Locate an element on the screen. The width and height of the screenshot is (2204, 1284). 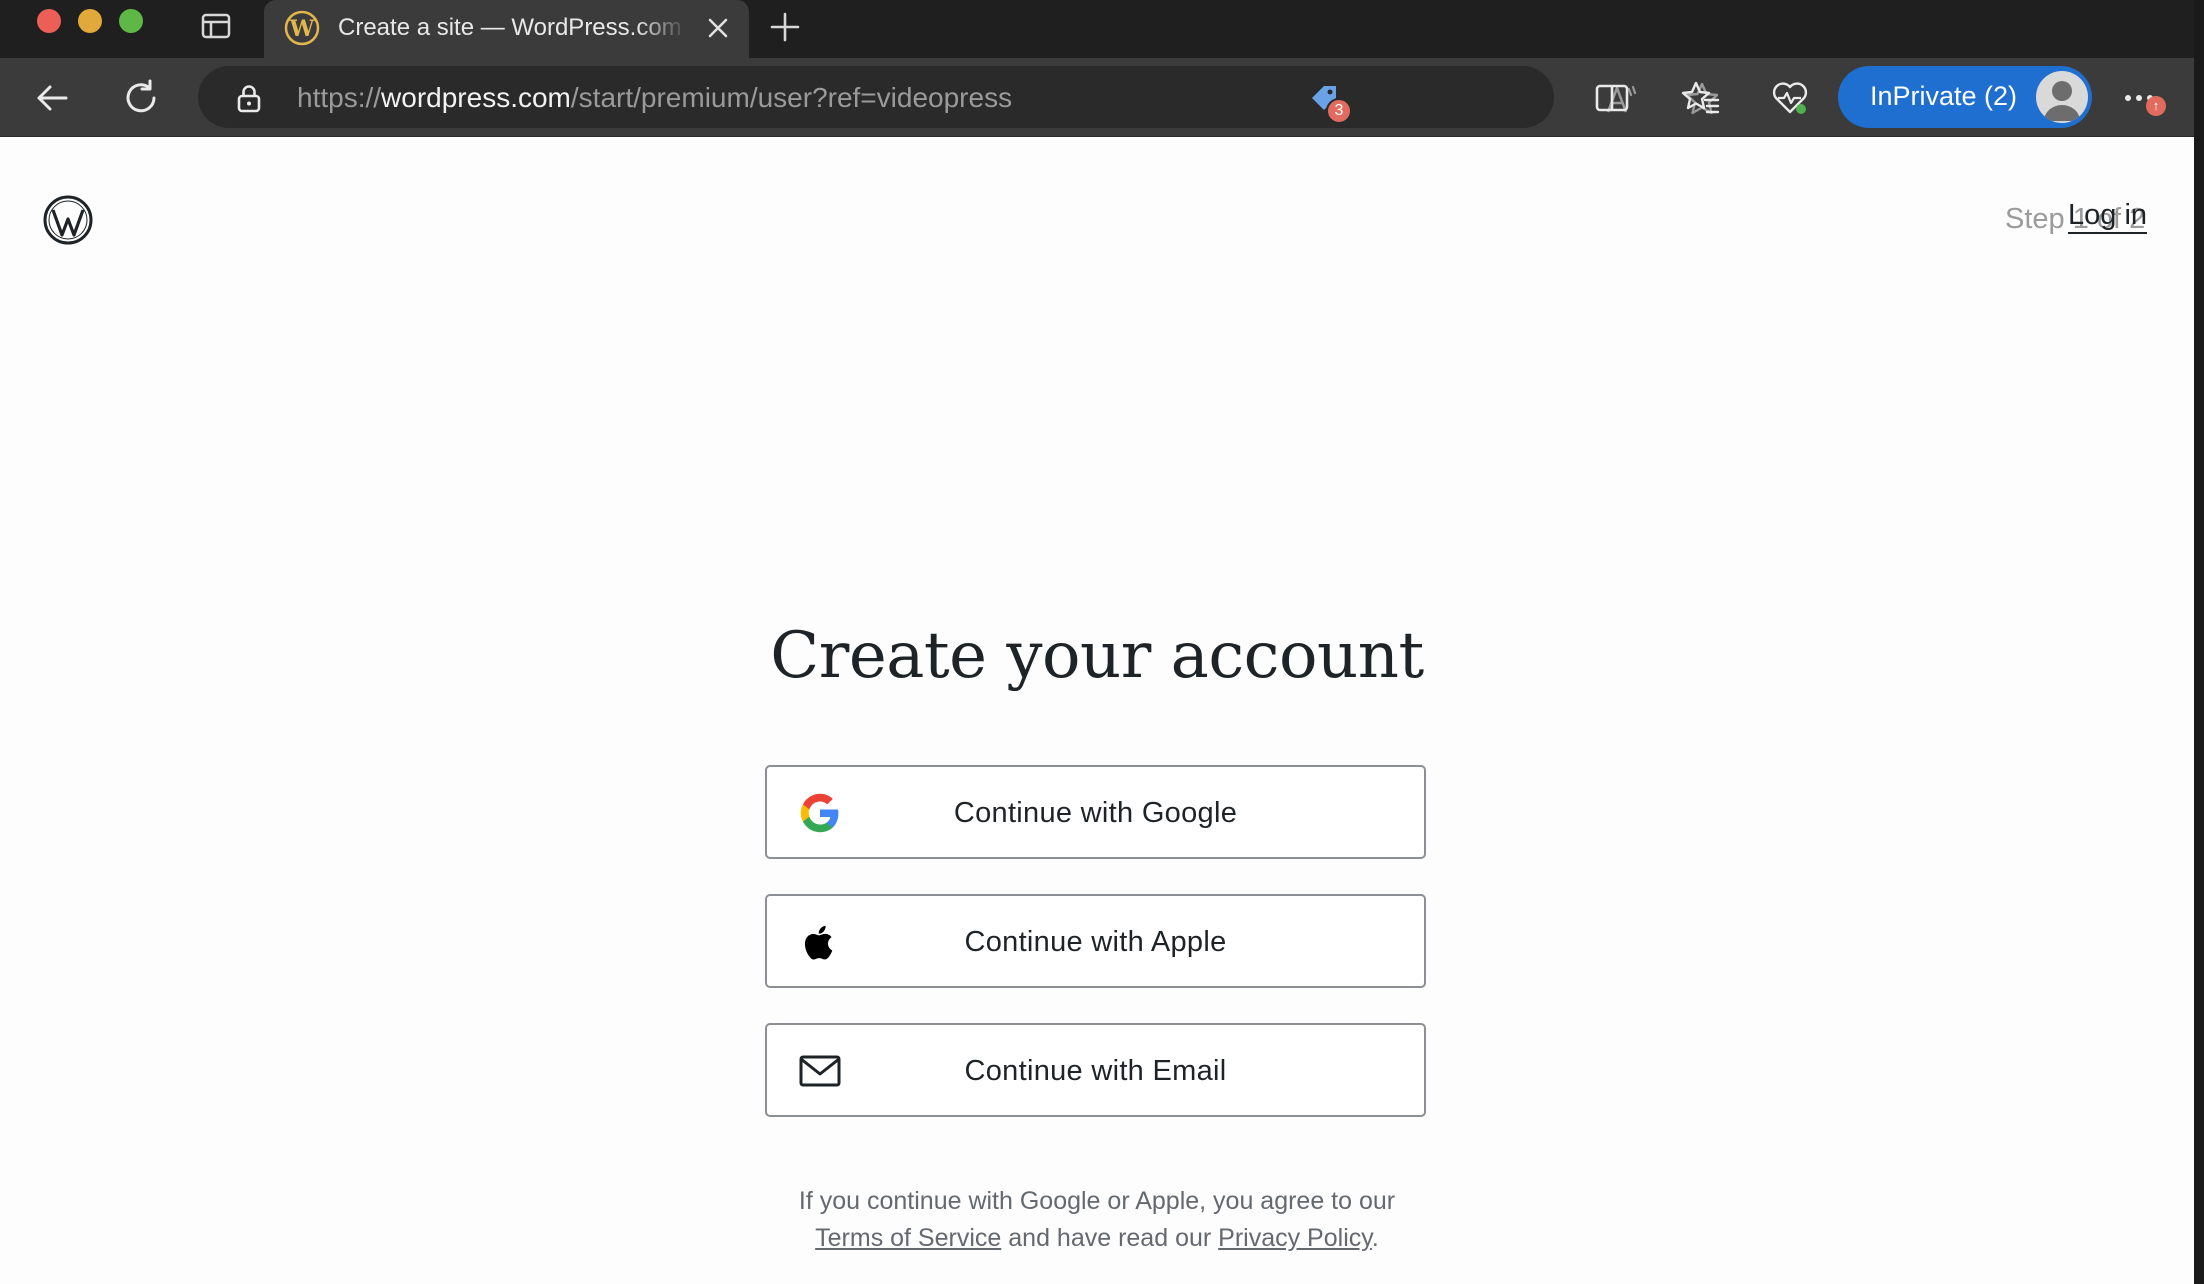
split-screen-icon is located at coordinates (1612, 98).